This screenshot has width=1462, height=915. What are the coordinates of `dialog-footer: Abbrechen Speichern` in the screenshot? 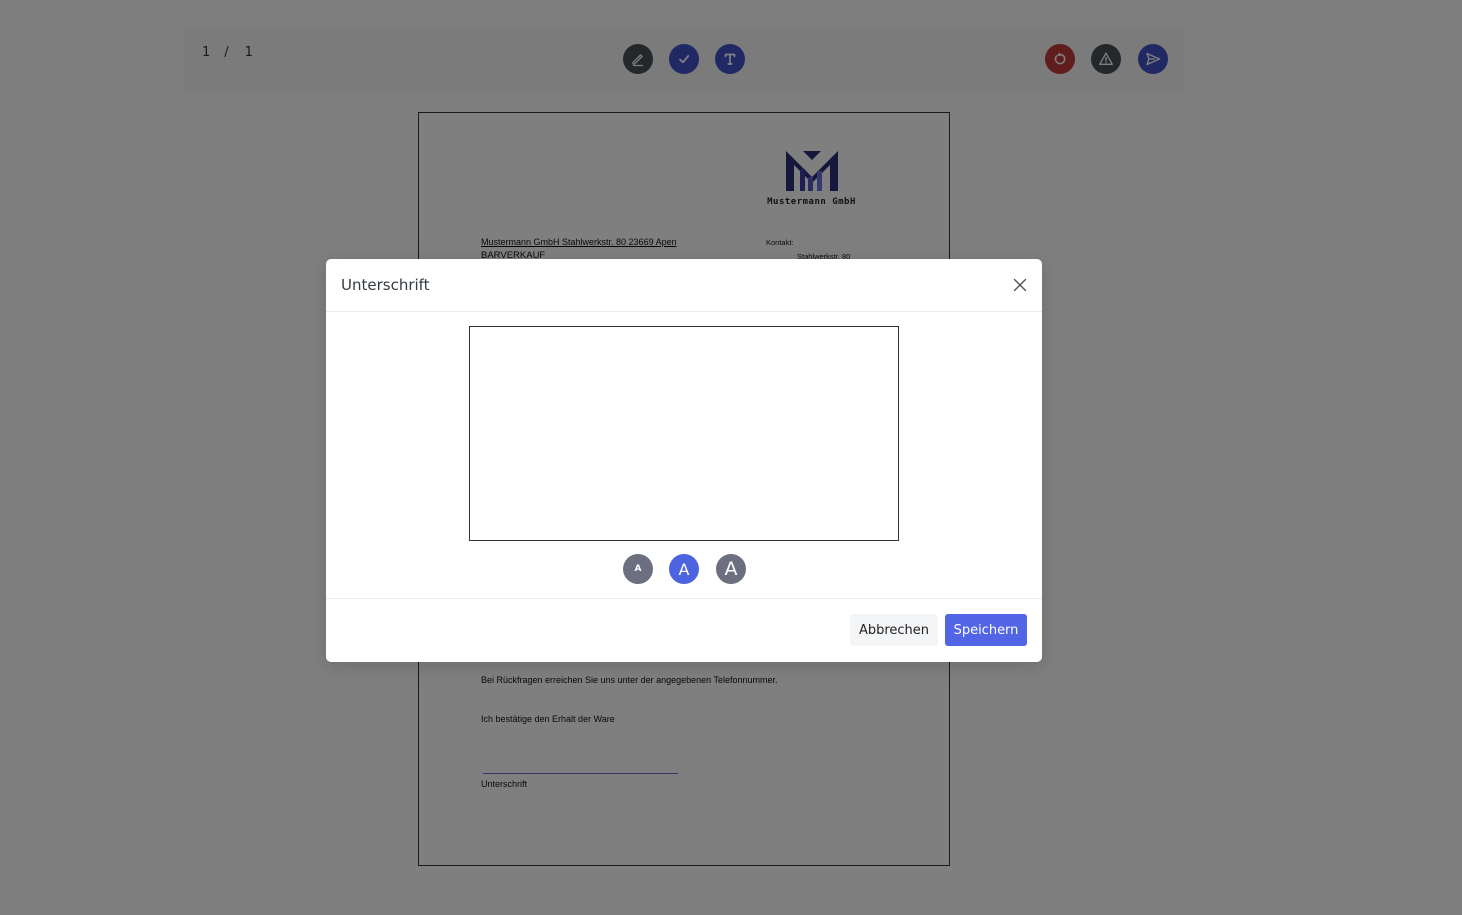 It's located at (684, 630).